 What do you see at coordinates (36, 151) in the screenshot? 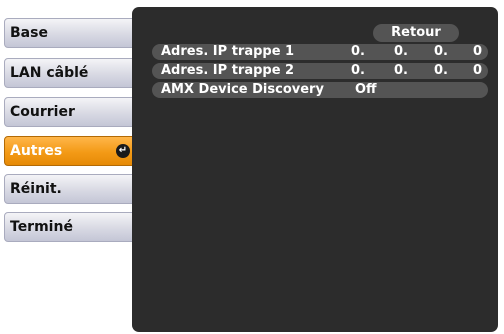
I see `sidebar-item-label: Autres` at bounding box center [36, 151].